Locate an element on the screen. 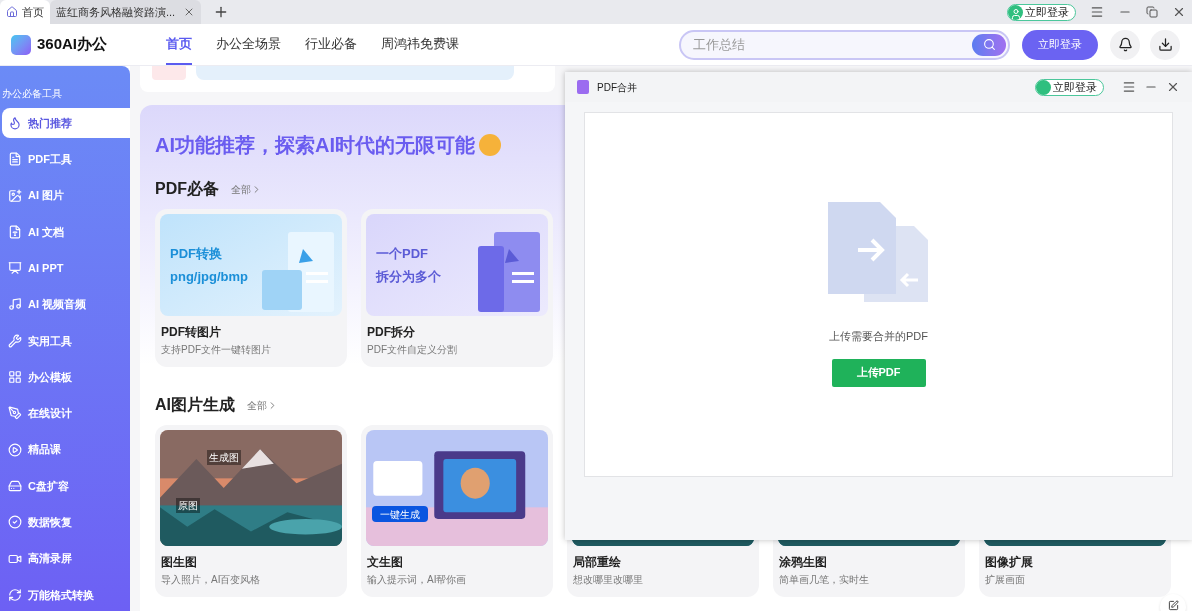 The height and width of the screenshot is (611, 1192). banner-text: 一个PDF is located at coordinates (402, 253).